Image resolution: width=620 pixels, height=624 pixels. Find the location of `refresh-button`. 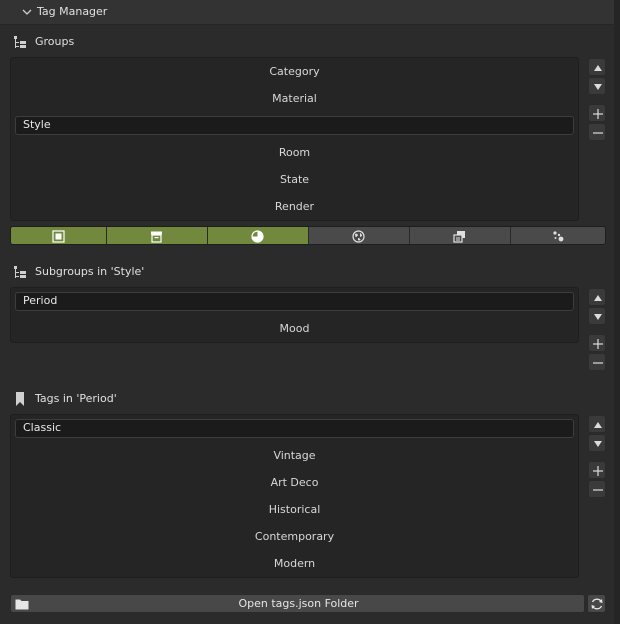

refresh-button is located at coordinates (596, 603).